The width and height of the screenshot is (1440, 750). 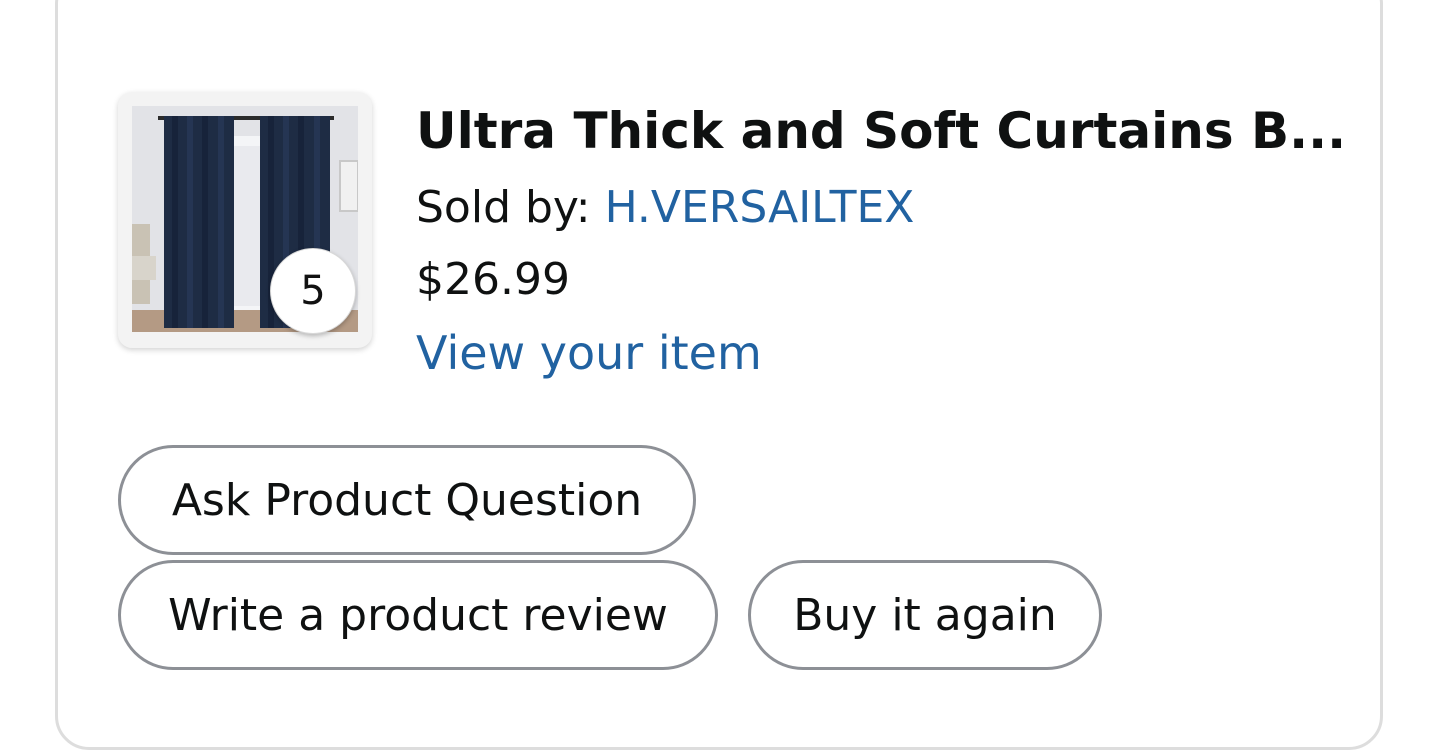 What do you see at coordinates (589, 353) in the screenshot?
I see `view-item-link: View your item` at bounding box center [589, 353].